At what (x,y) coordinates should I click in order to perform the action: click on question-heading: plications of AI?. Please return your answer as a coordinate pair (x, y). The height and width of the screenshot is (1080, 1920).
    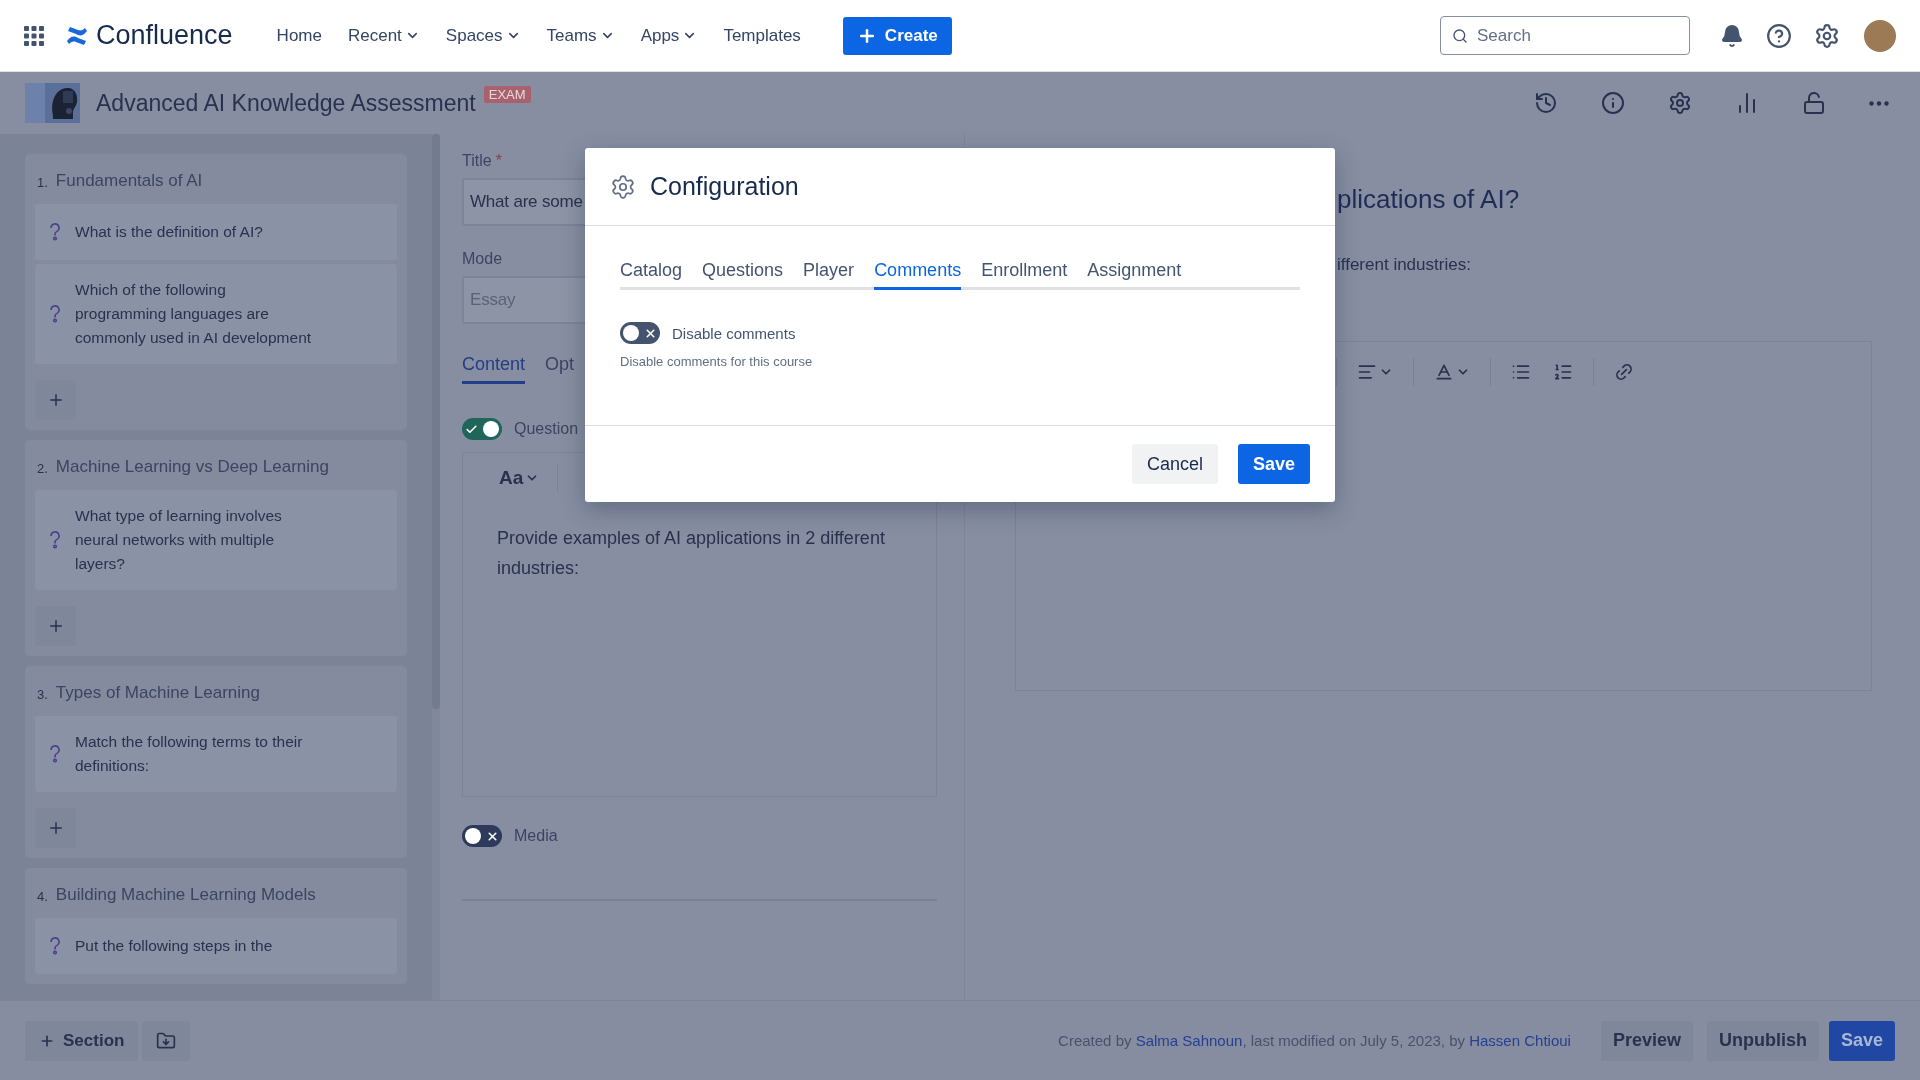
    Looking at the image, I should click on (1429, 199).